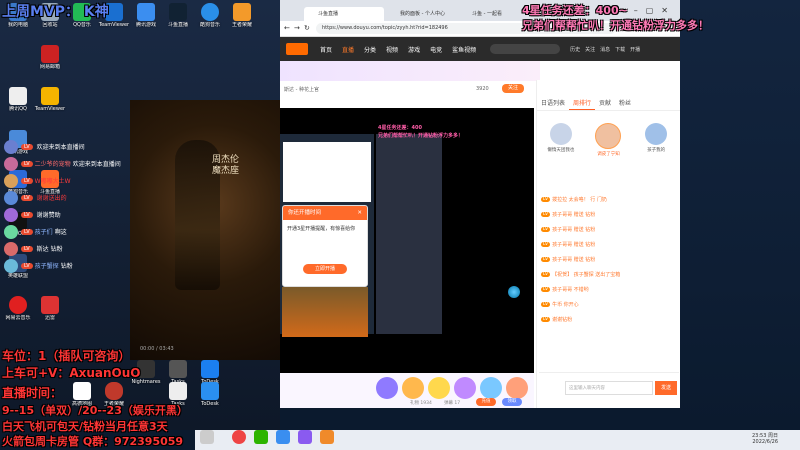 The height and width of the screenshot is (450, 800). What do you see at coordinates (287, 28) in the screenshot?
I see `back-icon: ←` at bounding box center [287, 28].